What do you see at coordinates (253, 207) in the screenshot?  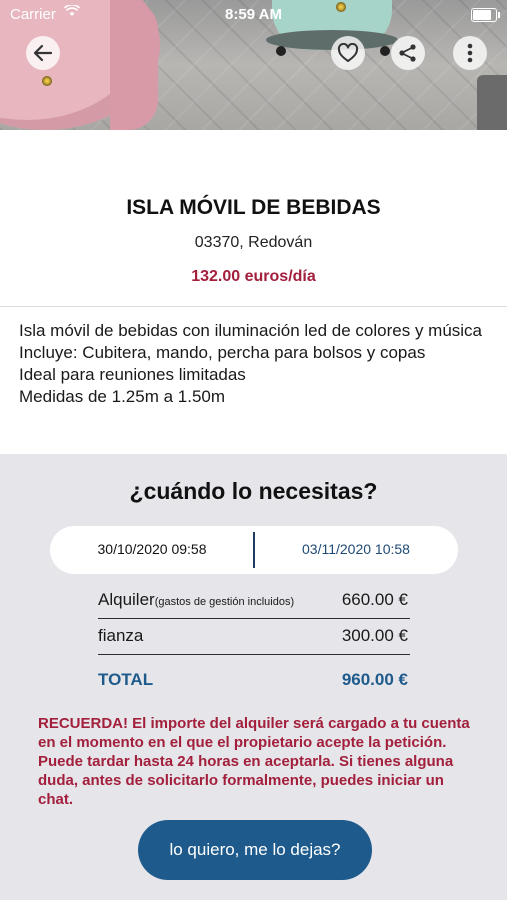 I see `listing-title: ISLA MÓVIL DE BEBIDAS` at bounding box center [253, 207].